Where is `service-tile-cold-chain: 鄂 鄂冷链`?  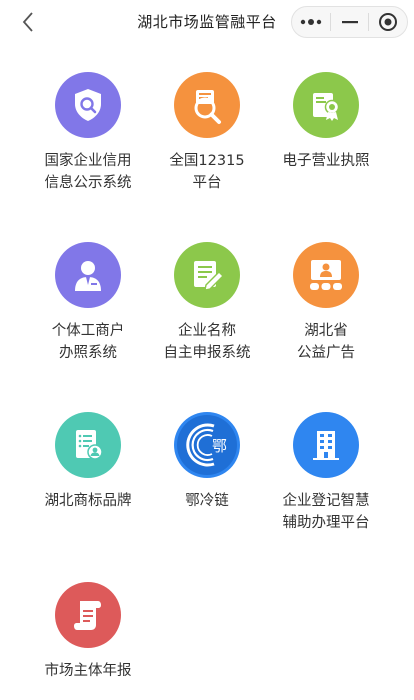 service-tile-cold-chain: 鄂 鄂冷链 is located at coordinates (207, 480).